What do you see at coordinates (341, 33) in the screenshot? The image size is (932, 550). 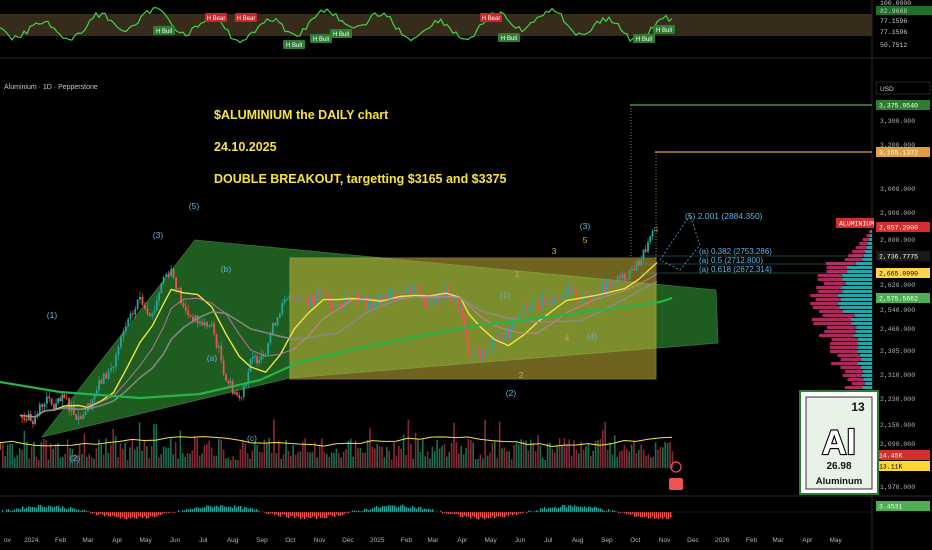 I see `oscillator-badge: H Bull` at bounding box center [341, 33].